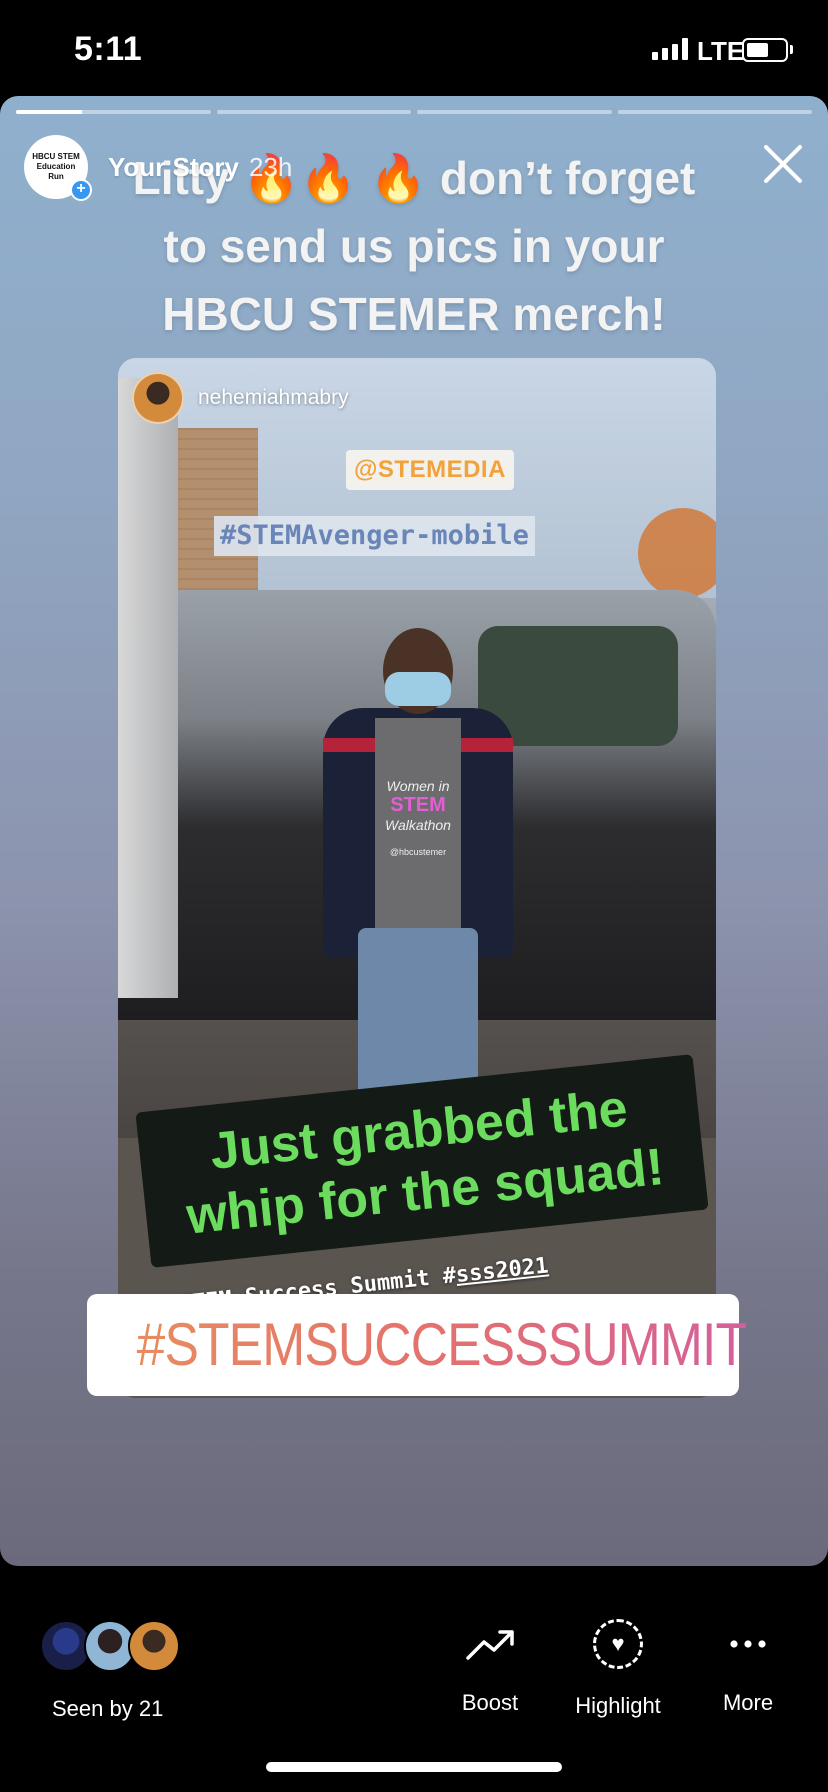 The image size is (828, 1792). What do you see at coordinates (490, 1644) in the screenshot?
I see `trending-up-icon` at bounding box center [490, 1644].